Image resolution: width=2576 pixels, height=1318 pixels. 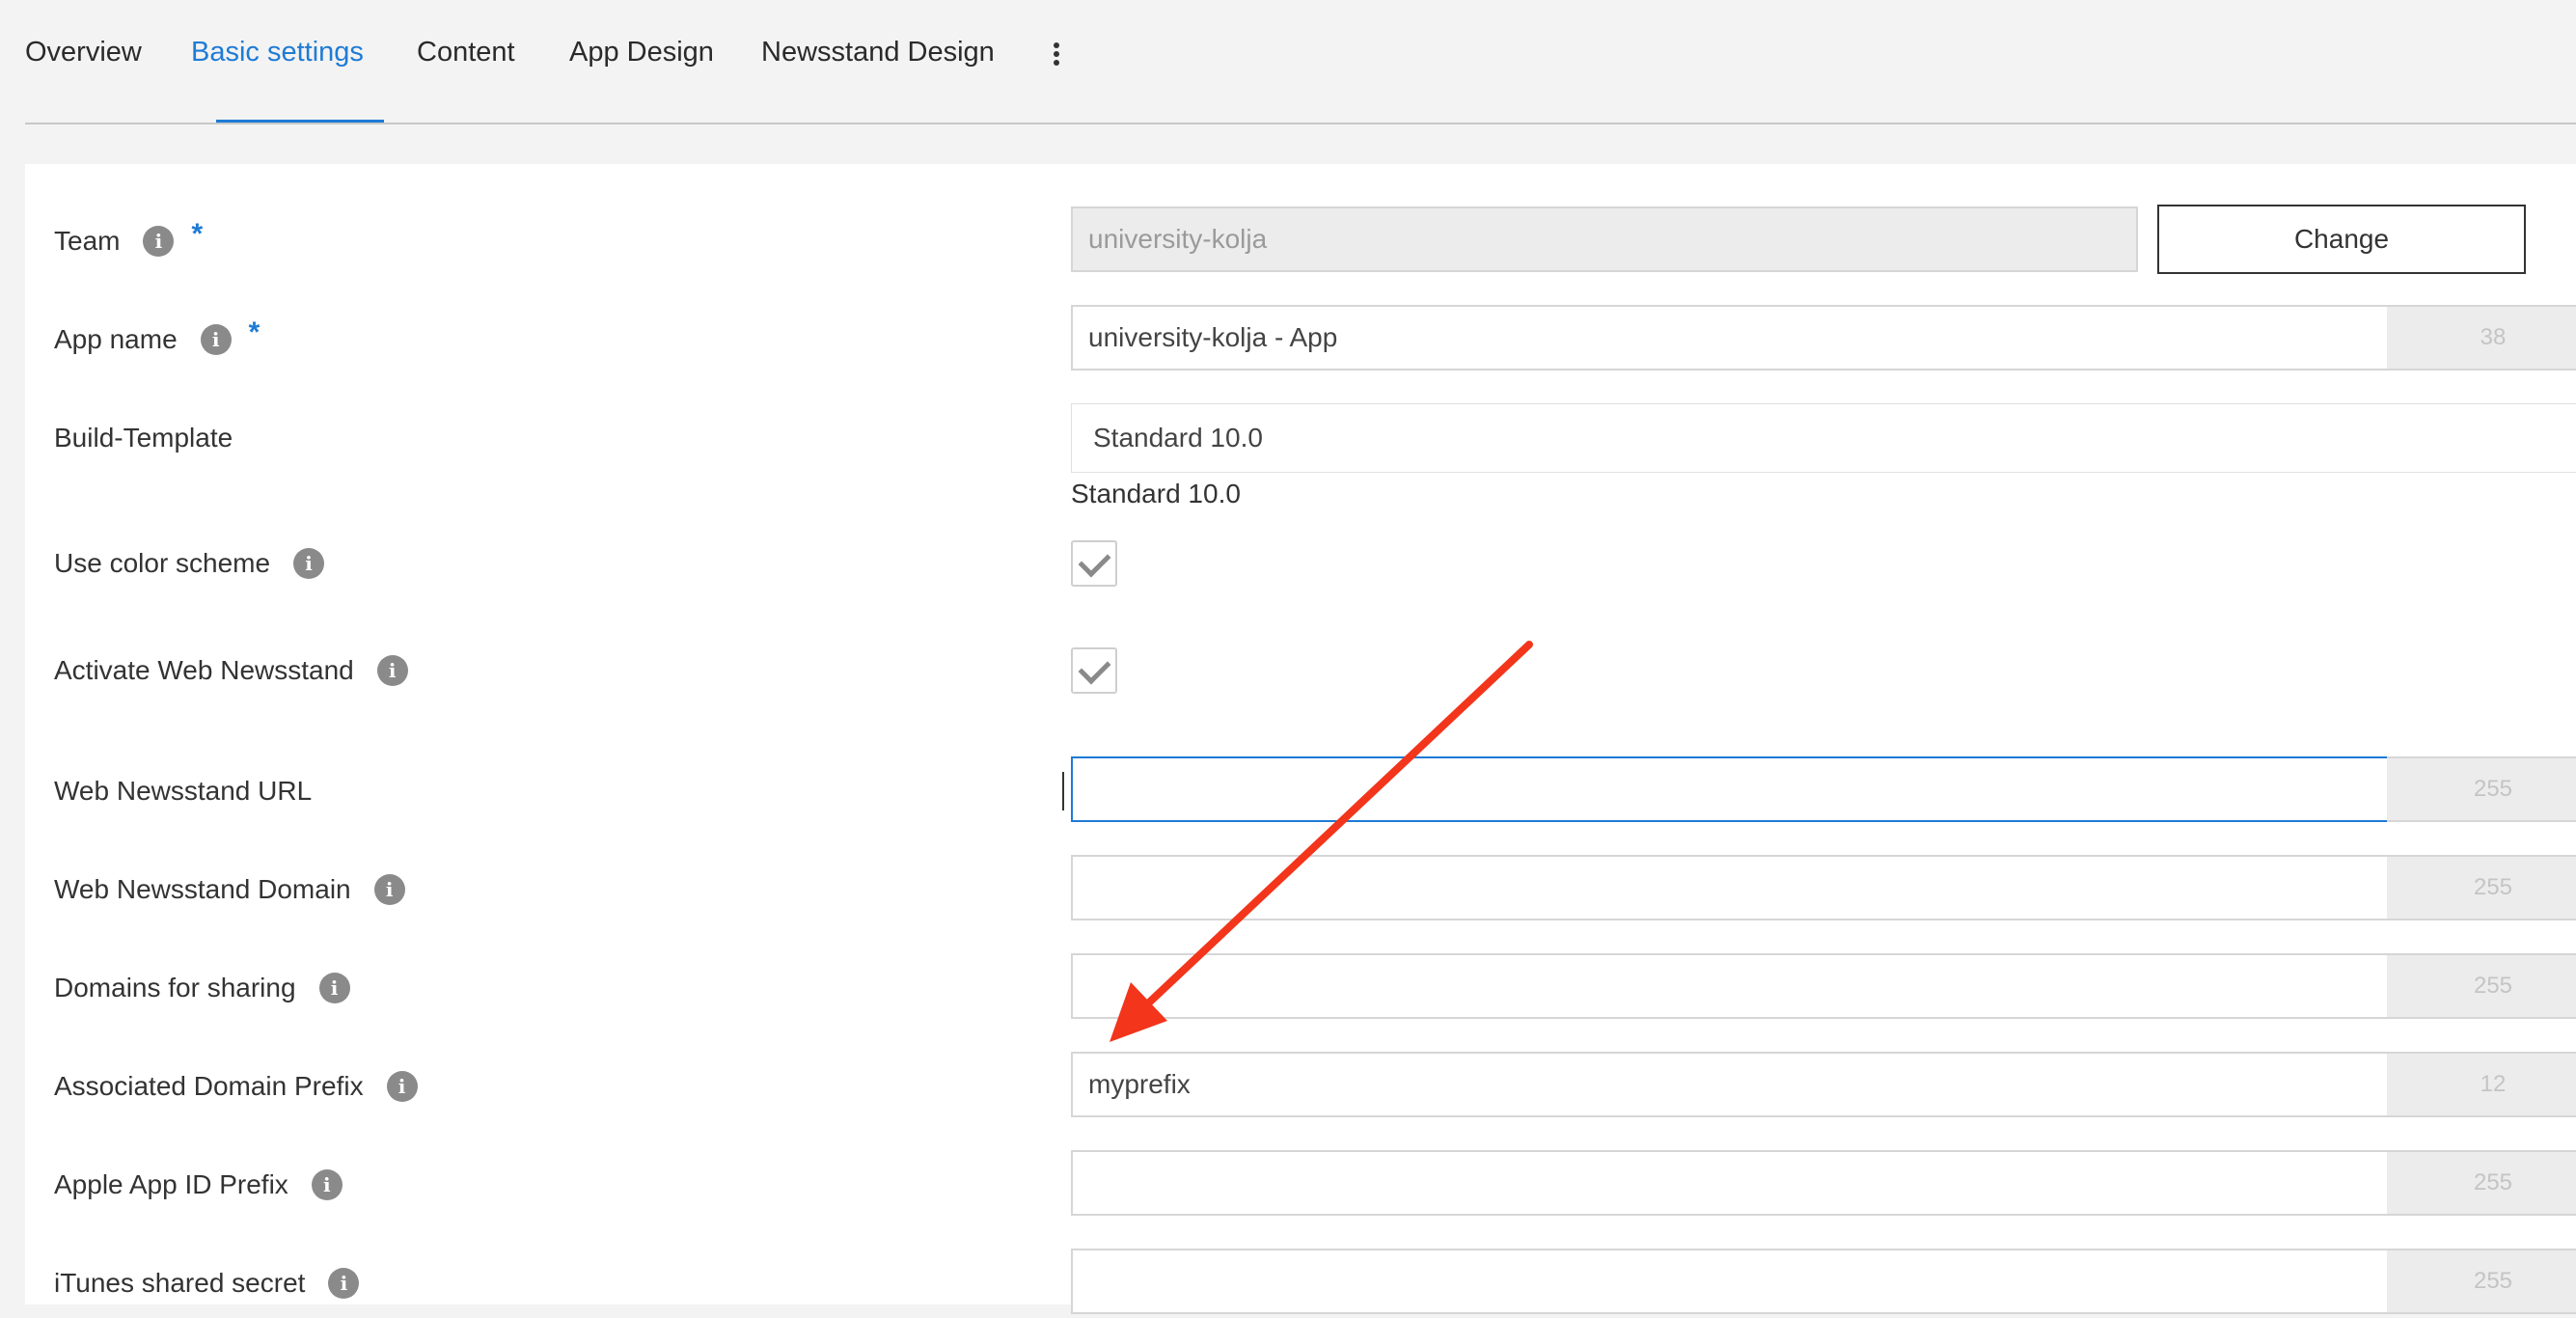 I want to click on change-team-button: Change, so click(x=2342, y=239).